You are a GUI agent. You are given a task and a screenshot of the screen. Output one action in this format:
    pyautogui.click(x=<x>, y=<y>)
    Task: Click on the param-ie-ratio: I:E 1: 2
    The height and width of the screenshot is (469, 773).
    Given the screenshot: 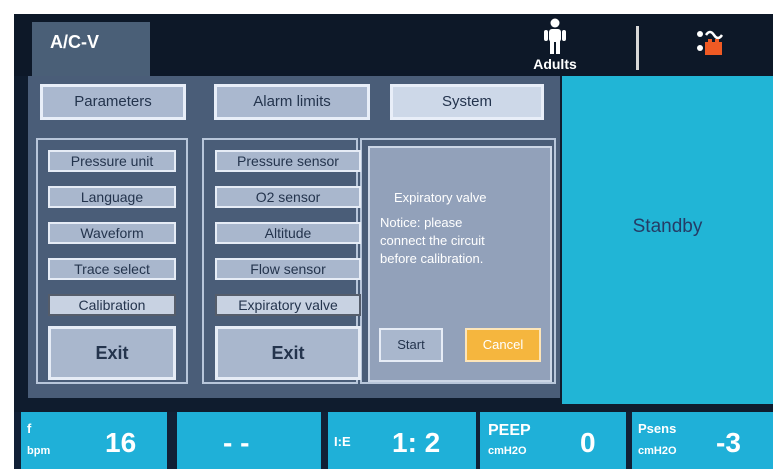 What is the action you would take?
    pyautogui.click(x=402, y=440)
    